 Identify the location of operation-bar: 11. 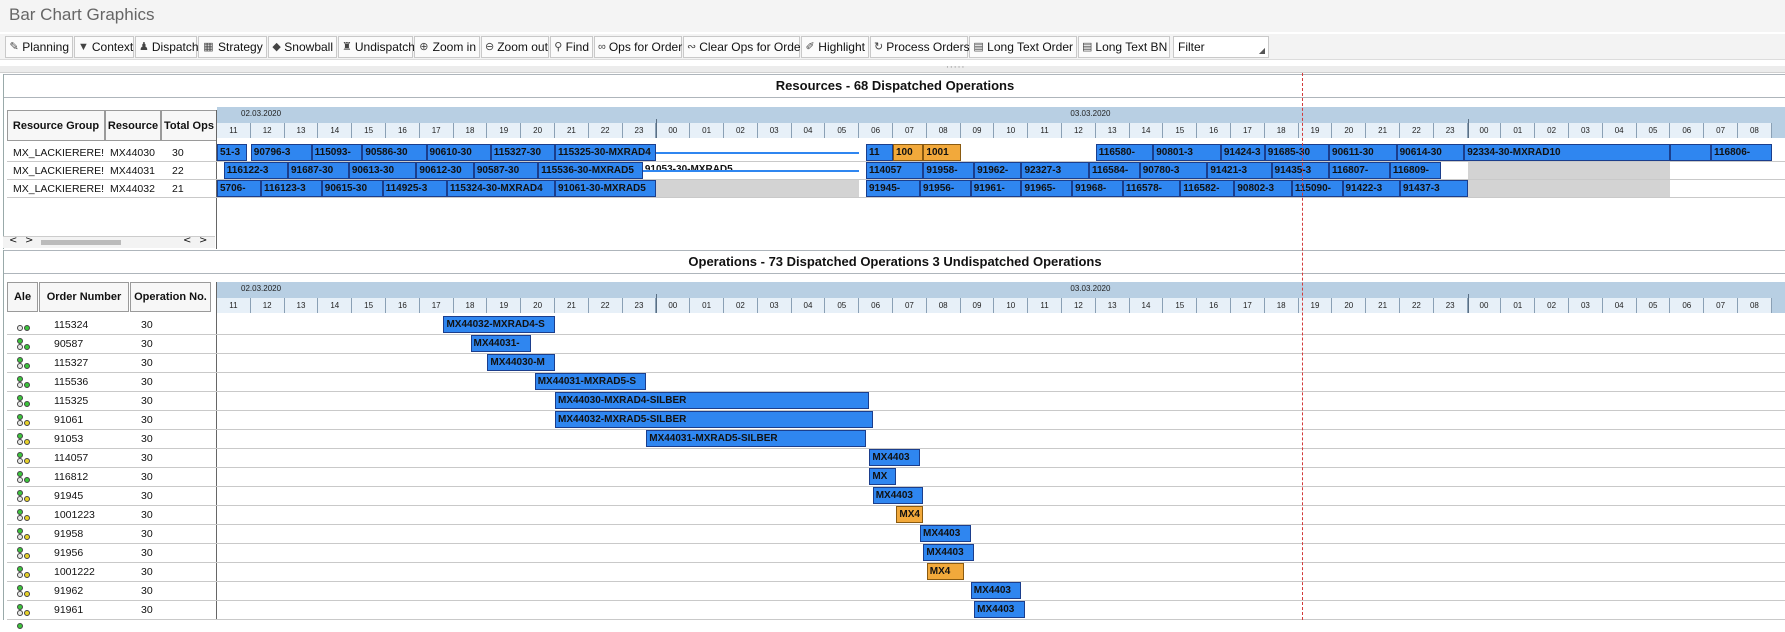
(879, 152).